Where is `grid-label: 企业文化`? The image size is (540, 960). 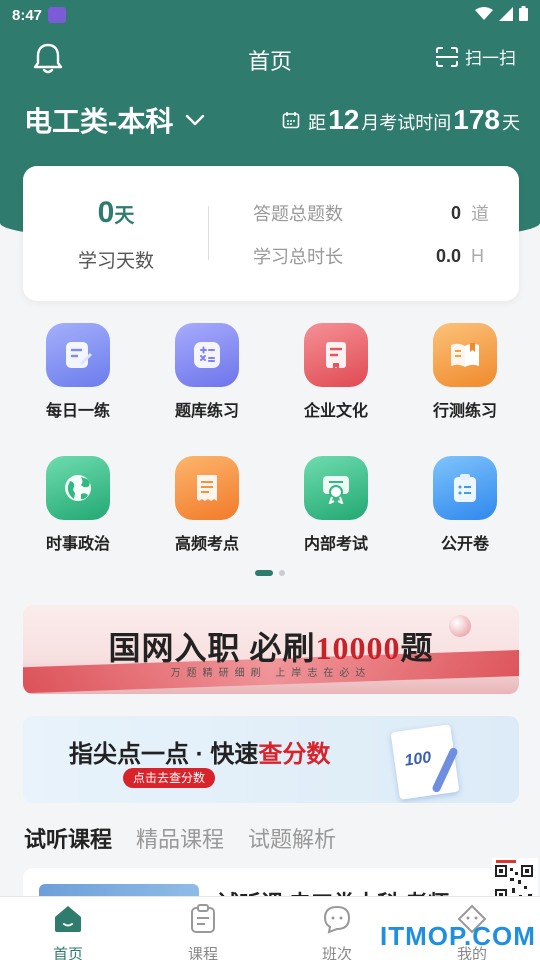
grid-label: 企业文化 is located at coordinates (335, 411).